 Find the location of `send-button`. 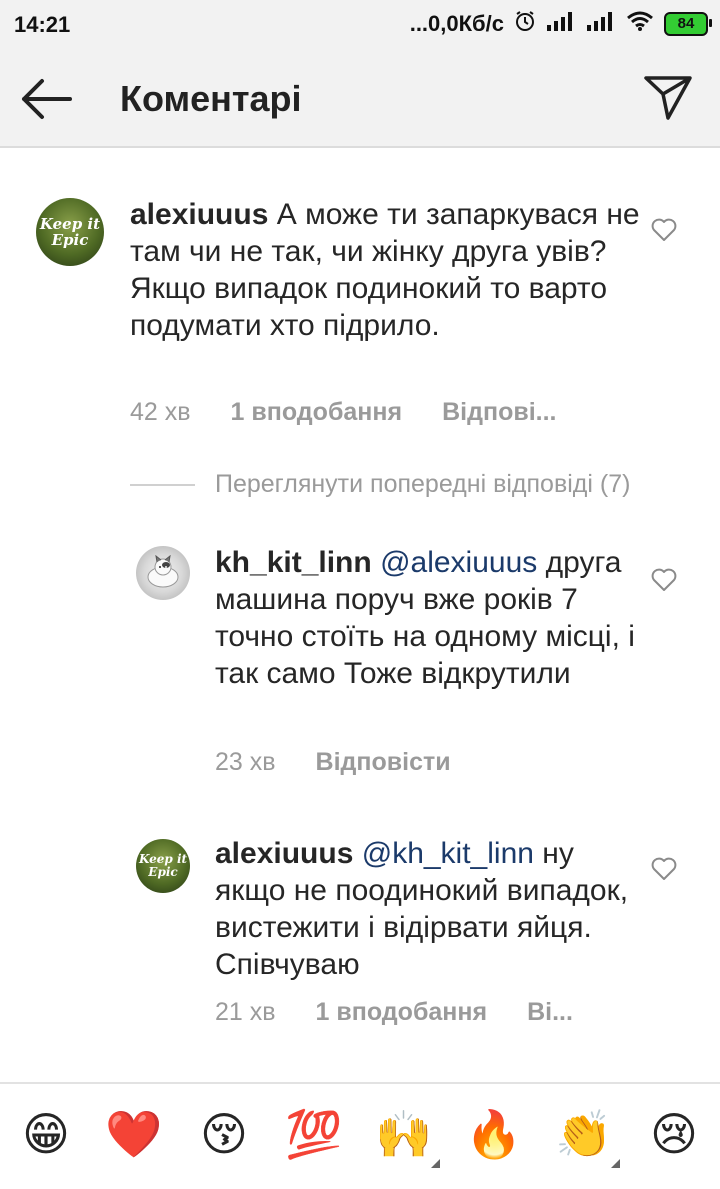

send-button is located at coordinates (670, 98).